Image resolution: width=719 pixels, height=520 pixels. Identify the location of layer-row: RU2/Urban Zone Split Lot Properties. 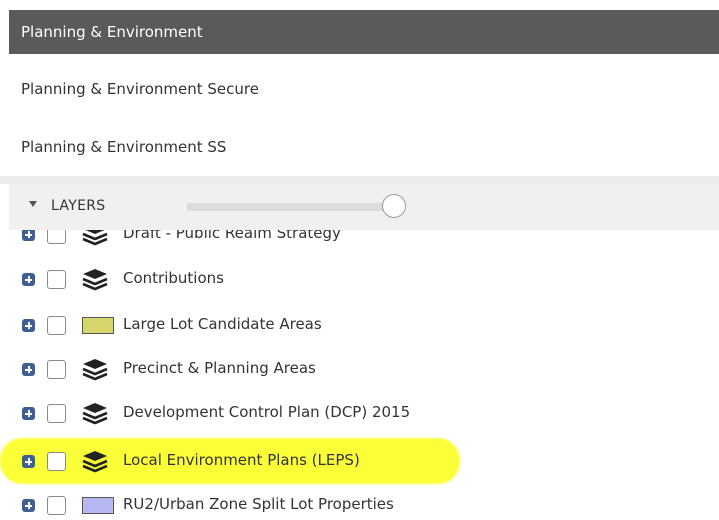
(359, 503).